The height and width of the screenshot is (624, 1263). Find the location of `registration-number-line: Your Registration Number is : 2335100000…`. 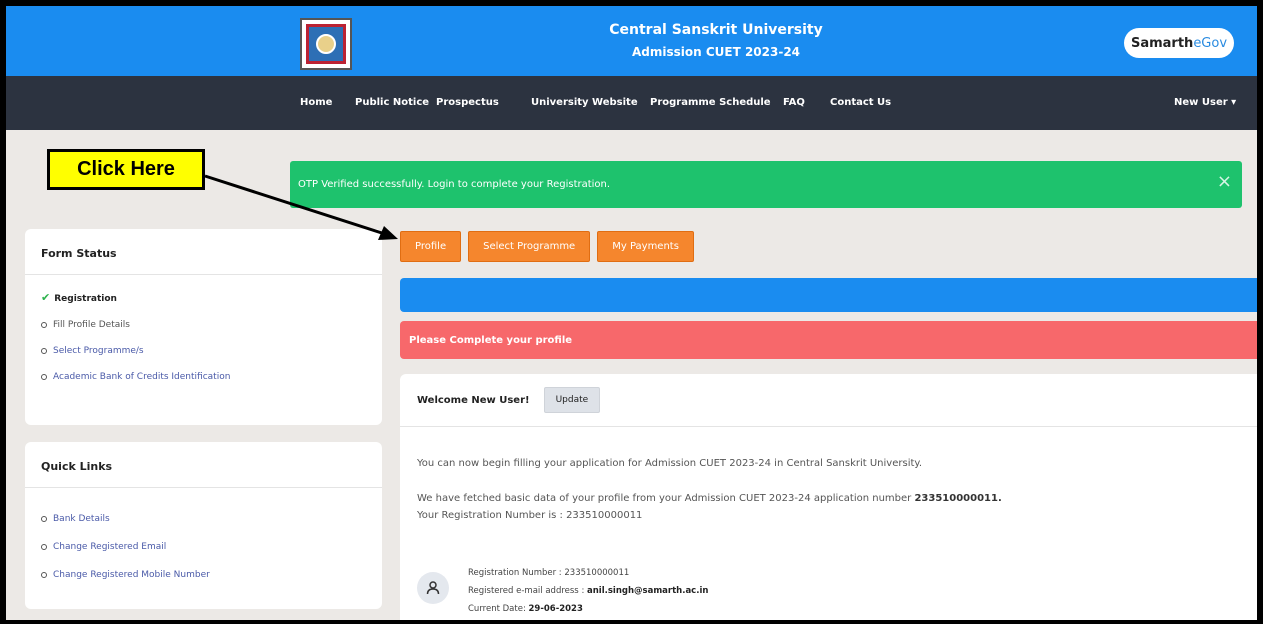

registration-number-line: Your Registration Number is : 2335100000… is located at coordinates (530, 515).